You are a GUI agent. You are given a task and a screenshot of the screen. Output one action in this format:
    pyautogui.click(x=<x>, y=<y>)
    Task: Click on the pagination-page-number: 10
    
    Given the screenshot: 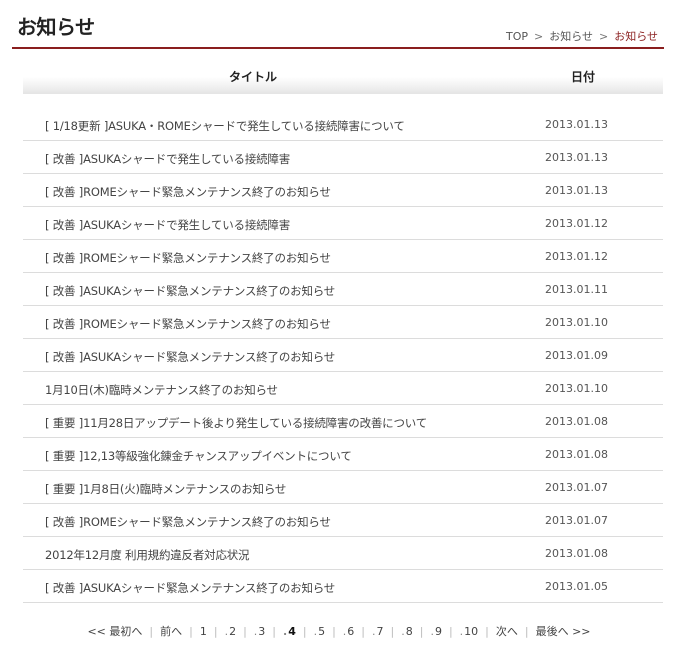 What is the action you would take?
    pyautogui.click(x=471, y=631)
    